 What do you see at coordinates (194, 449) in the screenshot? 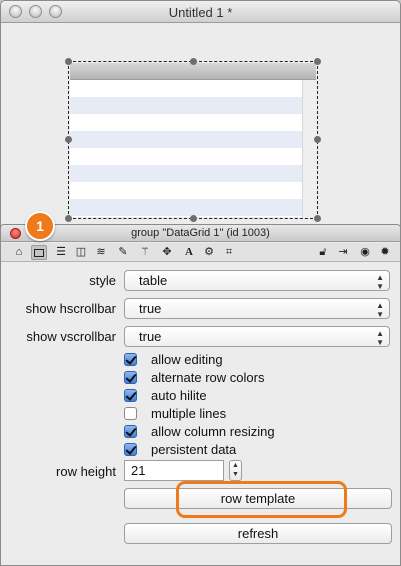
I see `checkbox-label: persistent data` at bounding box center [194, 449].